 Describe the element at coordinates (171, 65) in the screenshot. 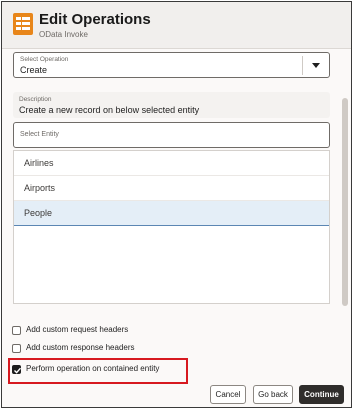

I see `select-operation-dropdown: Select Operation Create` at that location.